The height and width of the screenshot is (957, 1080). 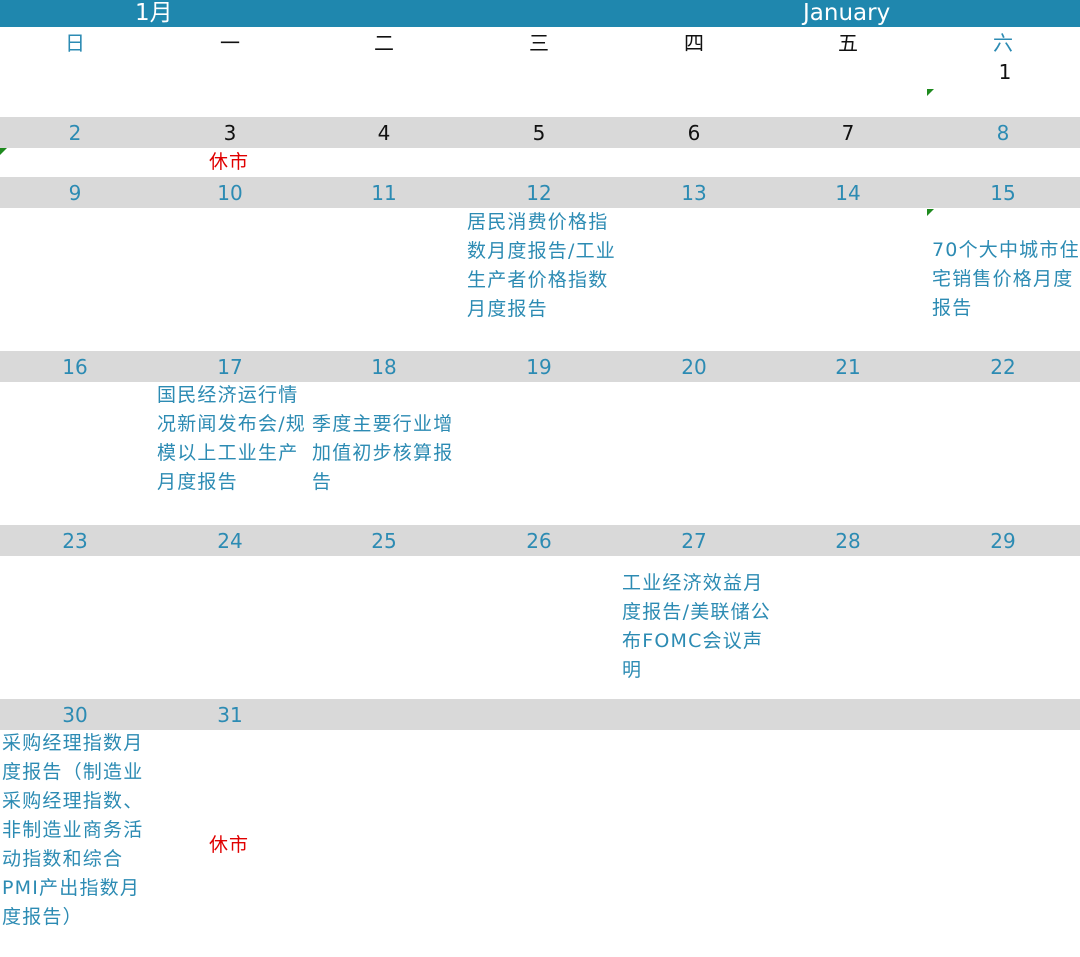 I want to click on weekday-wed: 三, so click(x=539, y=43).